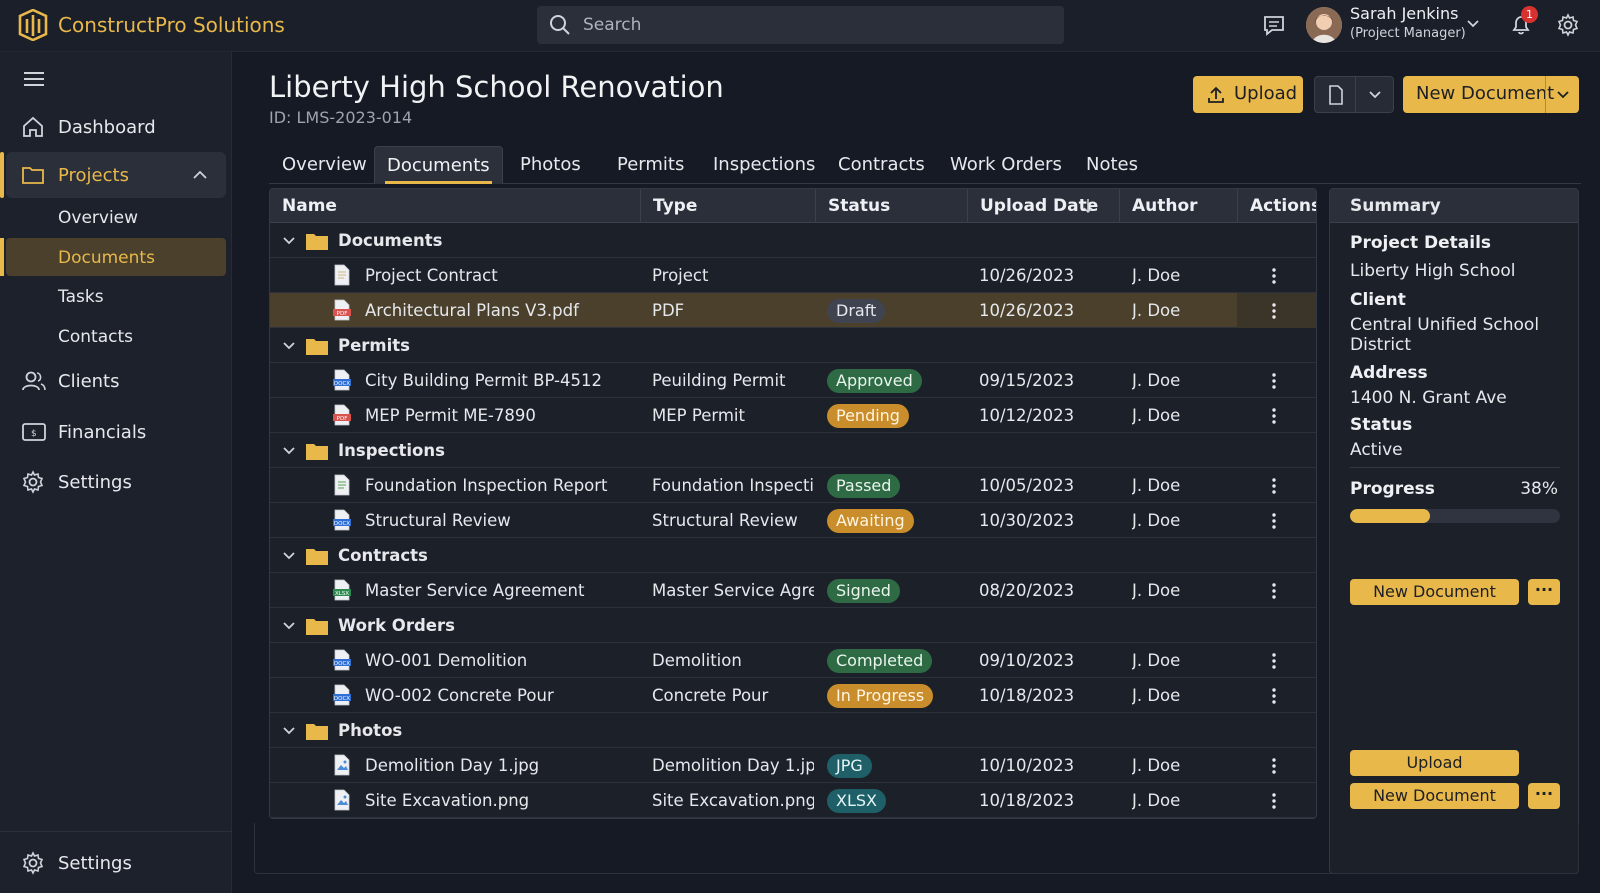 The height and width of the screenshot is (893, 1600). Describe the element at coordinates (1568, 25) in the screenshot. I see `gear-icon` at that location.